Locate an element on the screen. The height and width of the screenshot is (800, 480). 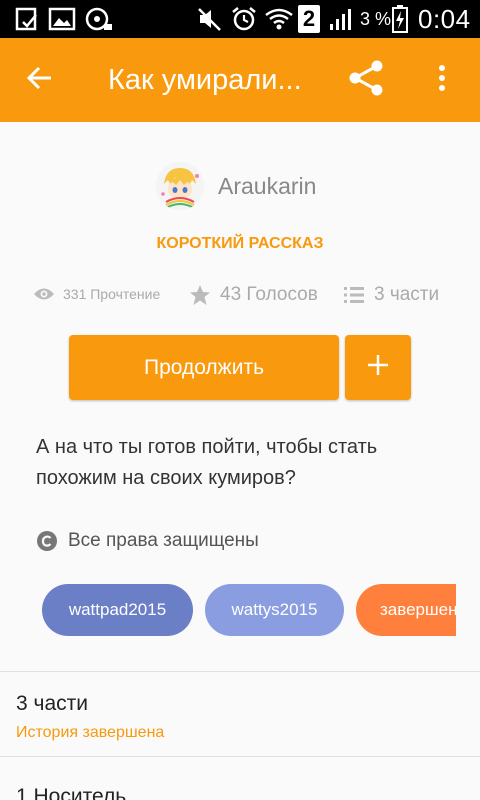
parts-count: 3 части is located at coordinates (407, 294).